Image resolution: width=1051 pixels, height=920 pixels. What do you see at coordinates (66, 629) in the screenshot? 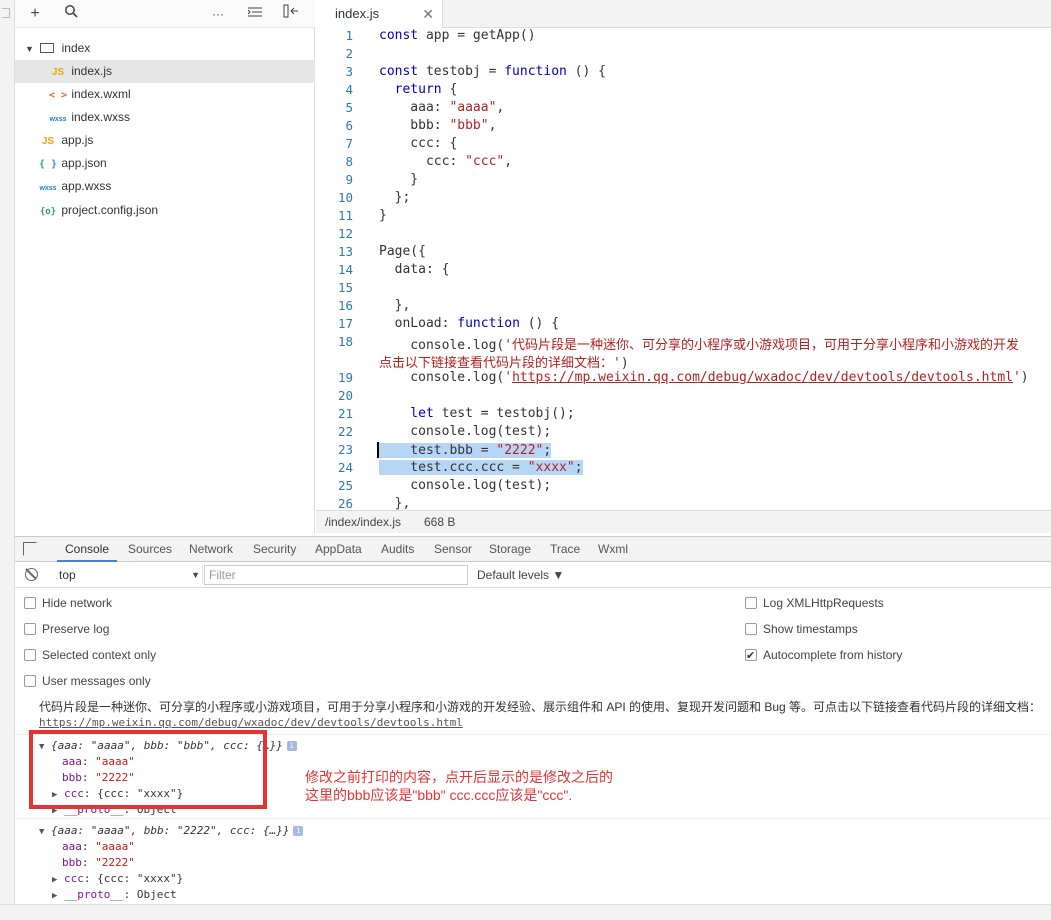
I see `option-preserve-log: Preserve log` at bounding box center [66, 629].